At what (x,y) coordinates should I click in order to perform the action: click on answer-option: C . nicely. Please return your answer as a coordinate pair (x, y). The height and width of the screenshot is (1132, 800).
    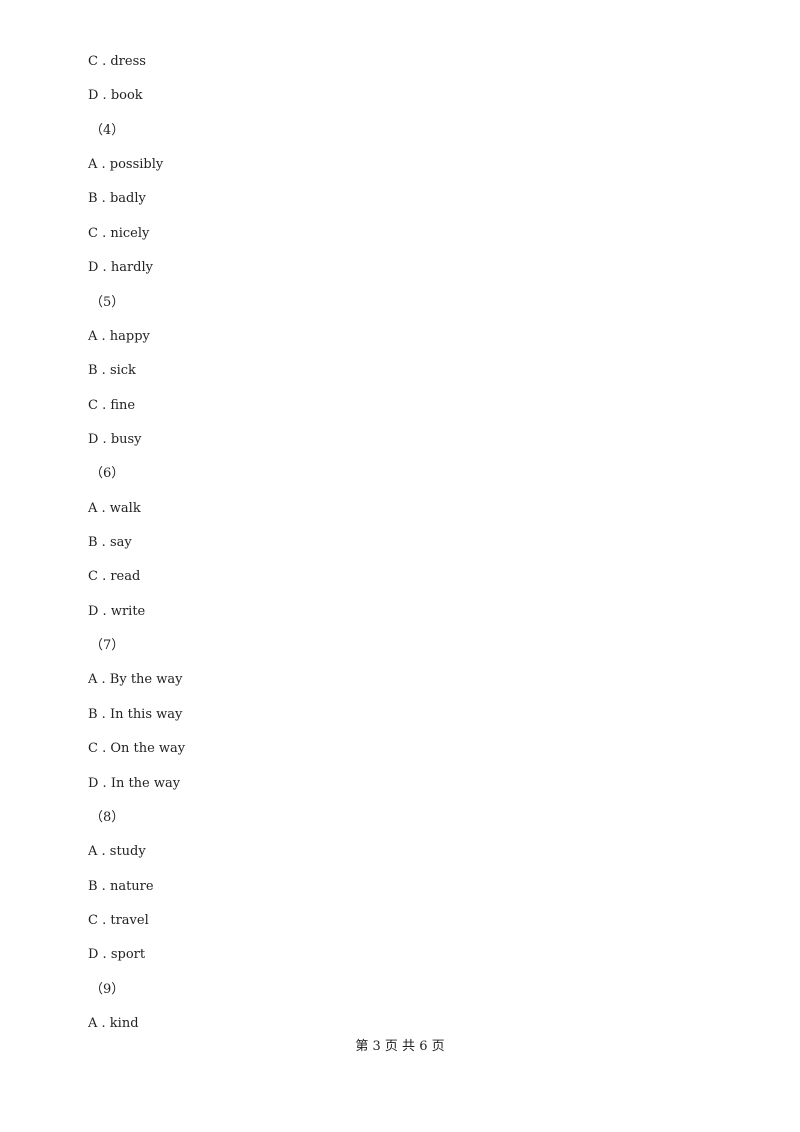
    Looking at the image, I should click on (119, 233).